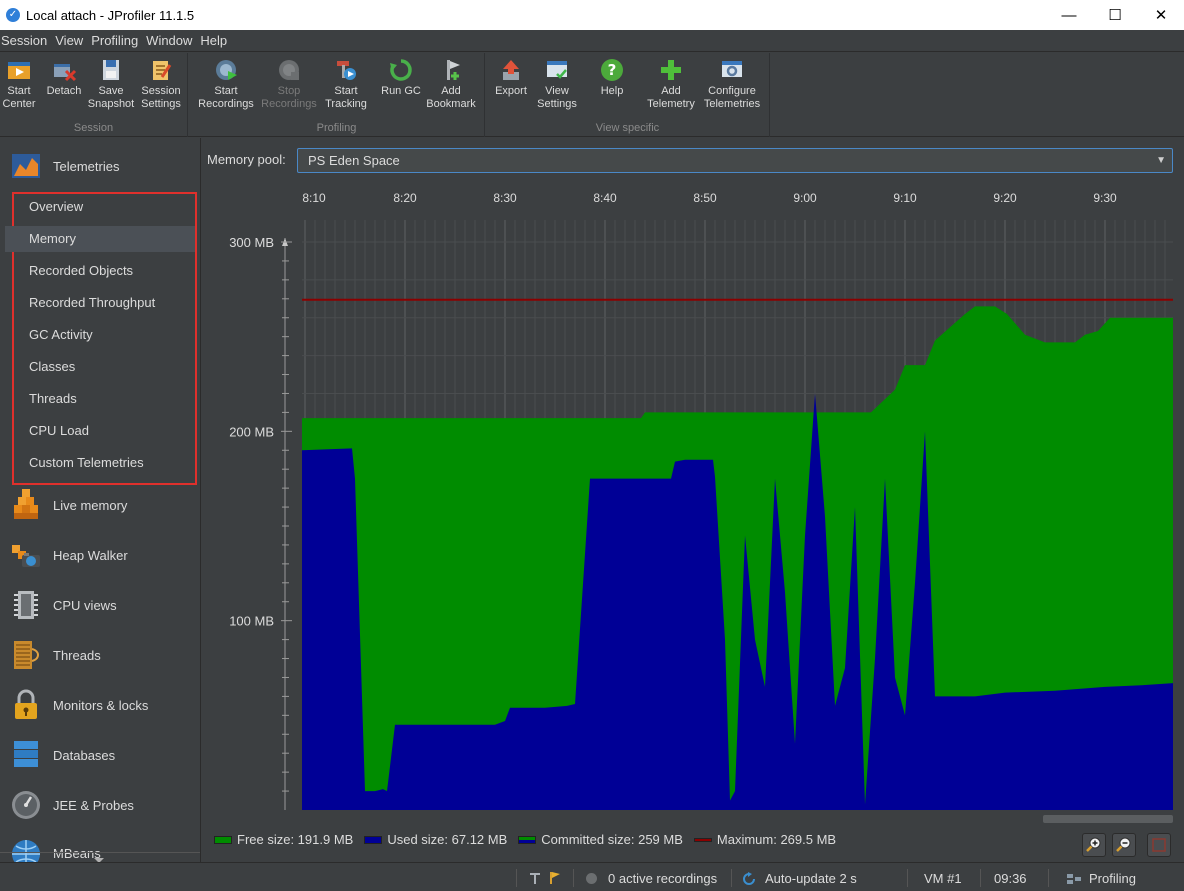 The image size is (1184, 891). What do you see at coordinates (401, 70) in the screenshot?
I see `run-gc-icon` at bounding box center [401, 70].